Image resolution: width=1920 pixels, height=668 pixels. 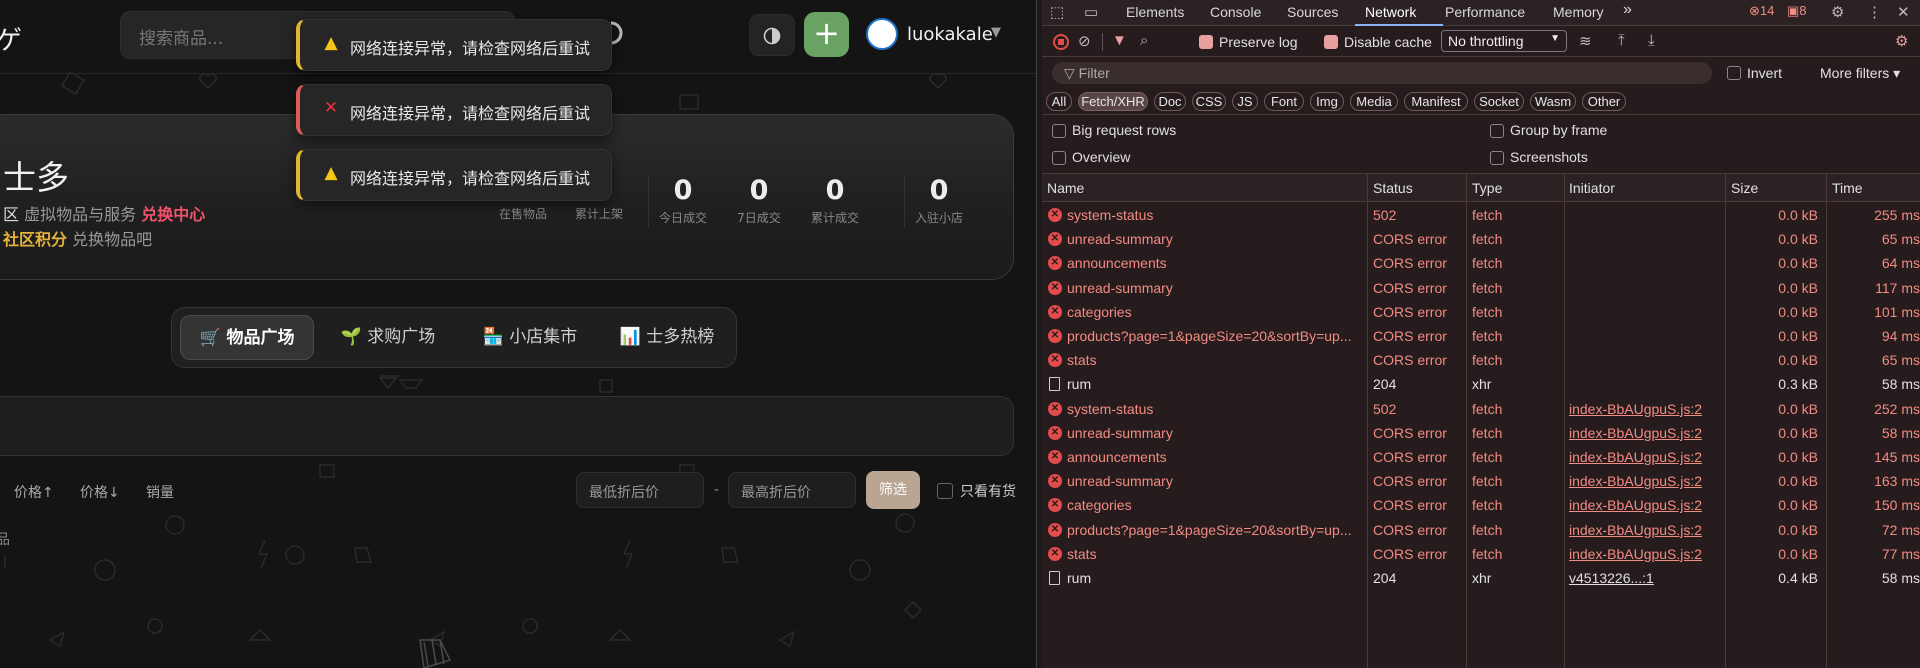 I want to click on col-status: Status, so click(x=1393, y=188).